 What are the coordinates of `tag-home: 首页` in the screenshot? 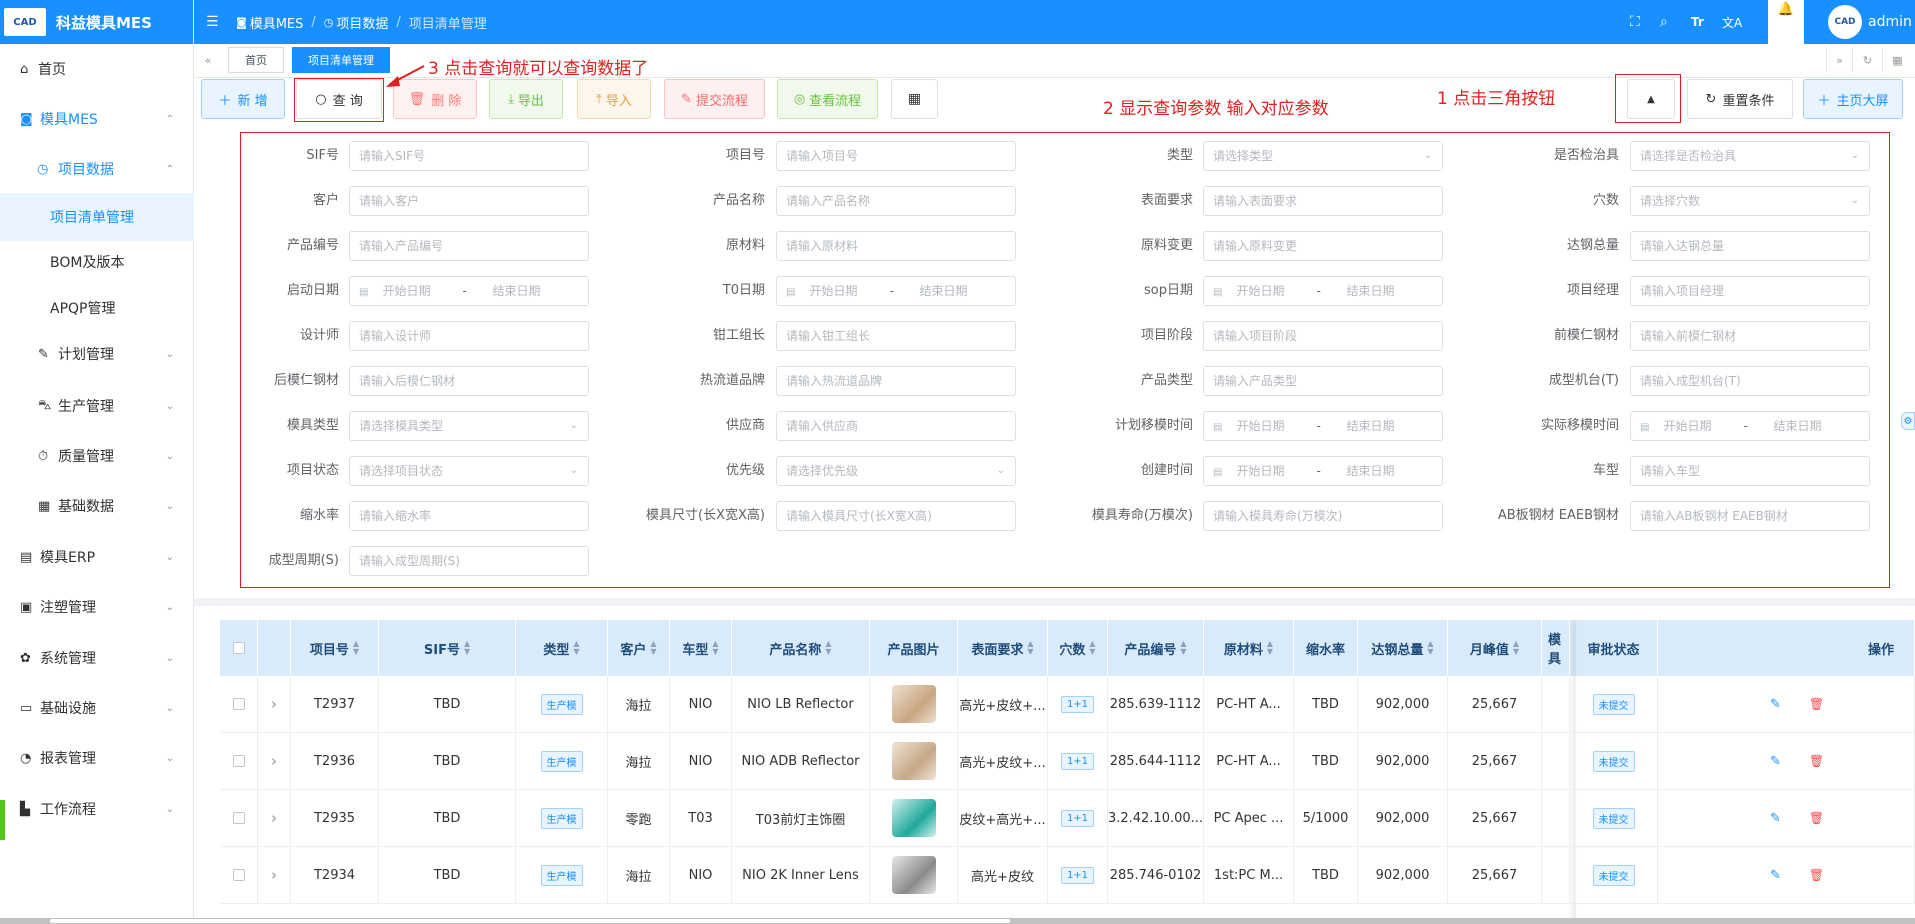 It's located at (256, 60).